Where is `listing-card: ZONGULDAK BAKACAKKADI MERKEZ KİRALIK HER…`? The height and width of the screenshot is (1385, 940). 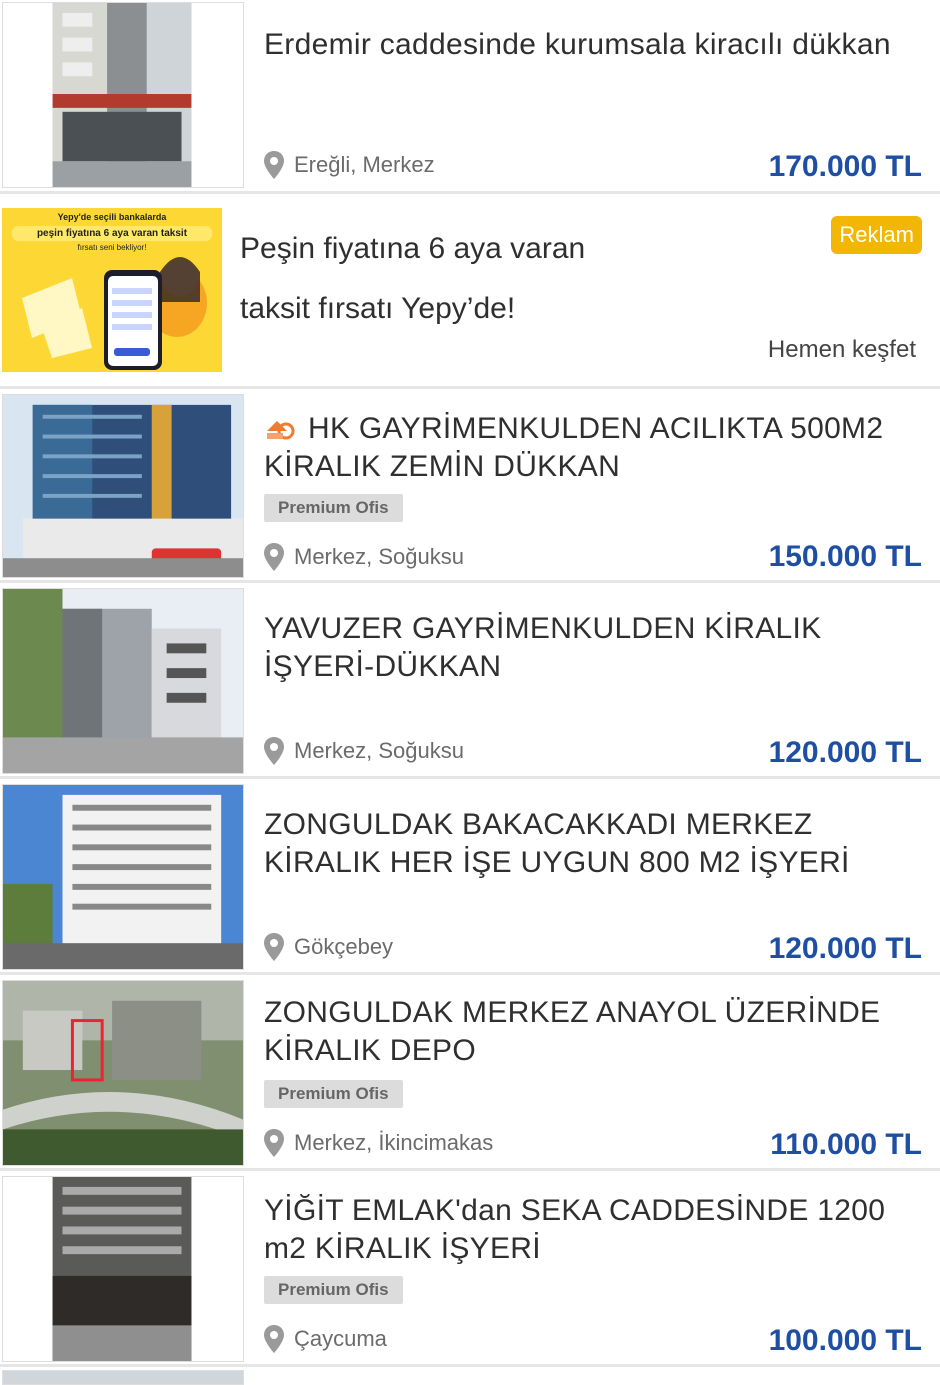
listing-card: ZONGULDAK BAKACAKKADI MERKEZ KİRALIK HER… is located at coordinates (470, 876).